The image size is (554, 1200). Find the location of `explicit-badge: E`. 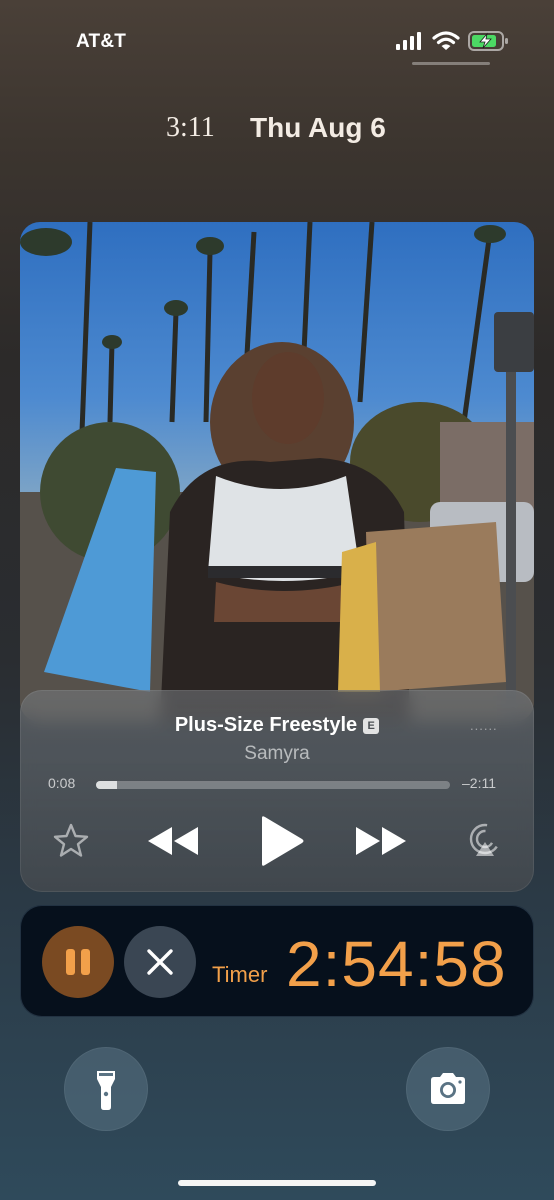

explicit-badge: E is located at coordinates (371, 726).